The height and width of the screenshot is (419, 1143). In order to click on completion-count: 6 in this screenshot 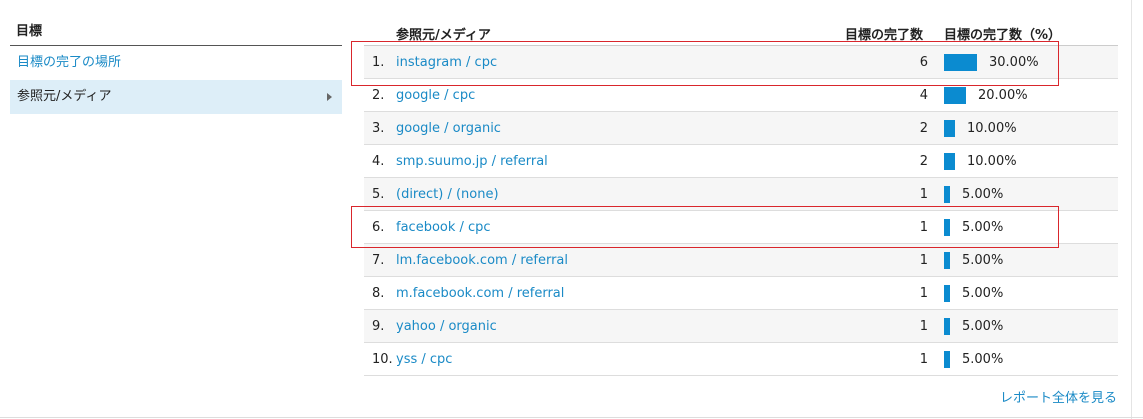, I will do `click(923, 62)`.